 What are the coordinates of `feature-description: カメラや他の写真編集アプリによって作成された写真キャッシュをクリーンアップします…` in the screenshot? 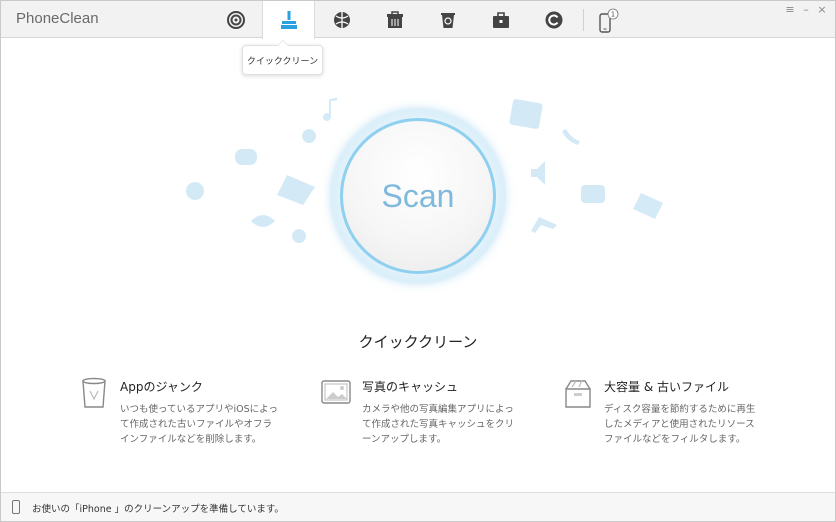 It's located at (438, 424).